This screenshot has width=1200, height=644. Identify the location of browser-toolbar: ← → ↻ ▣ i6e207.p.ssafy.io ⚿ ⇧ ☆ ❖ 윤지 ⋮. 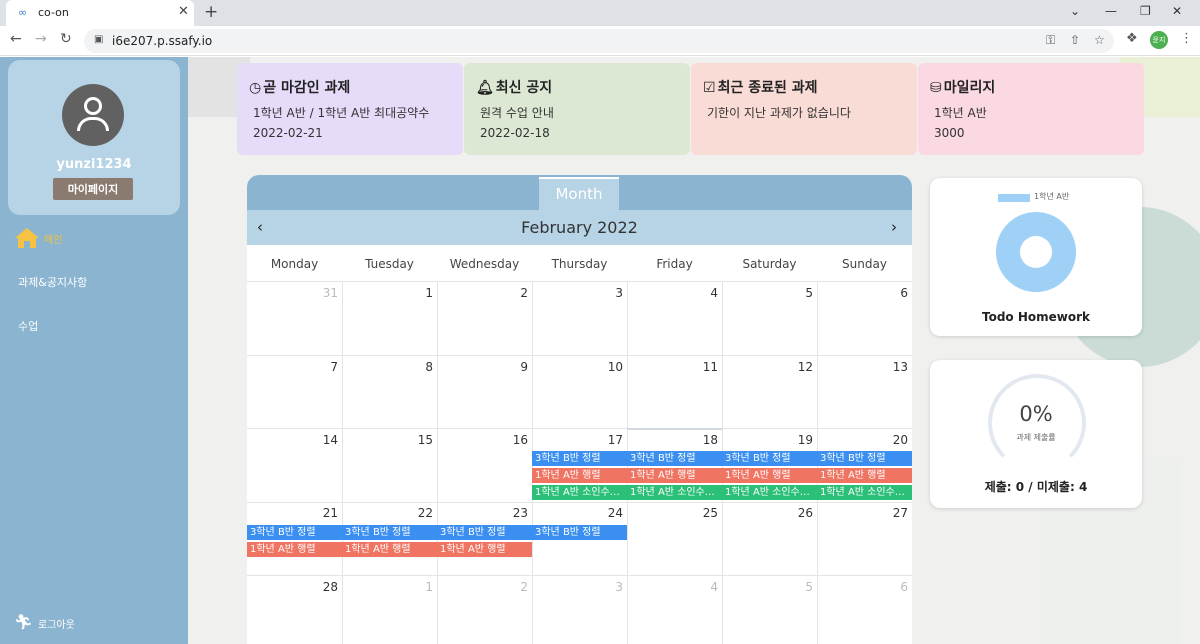
(600, 41).